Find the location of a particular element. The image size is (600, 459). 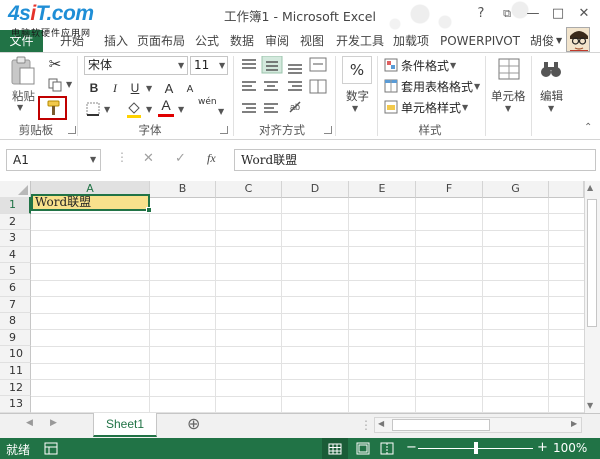

paste-button: 粘贴 is located at coordinates (23, 96).